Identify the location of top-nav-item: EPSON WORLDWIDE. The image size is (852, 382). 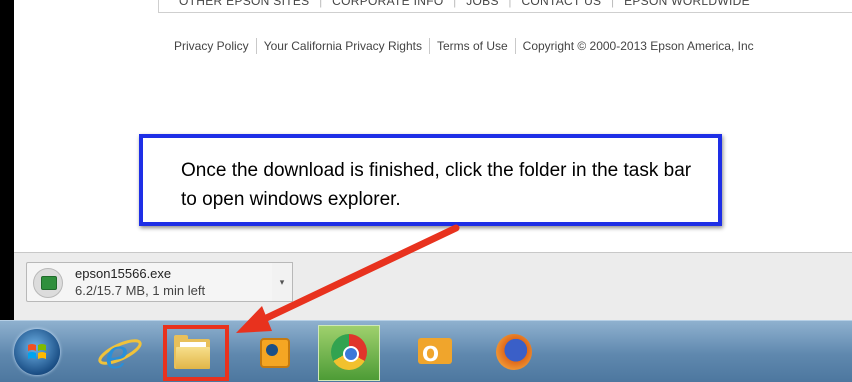
(687, 4).